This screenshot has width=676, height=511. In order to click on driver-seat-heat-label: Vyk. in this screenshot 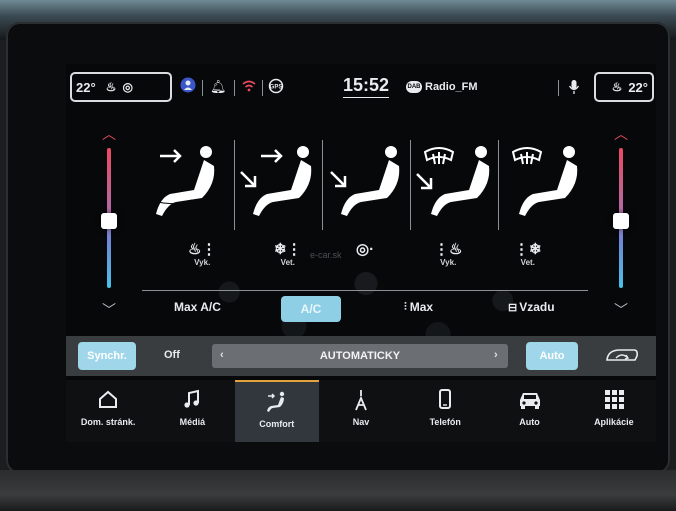, I will do `click(202, 262)`.